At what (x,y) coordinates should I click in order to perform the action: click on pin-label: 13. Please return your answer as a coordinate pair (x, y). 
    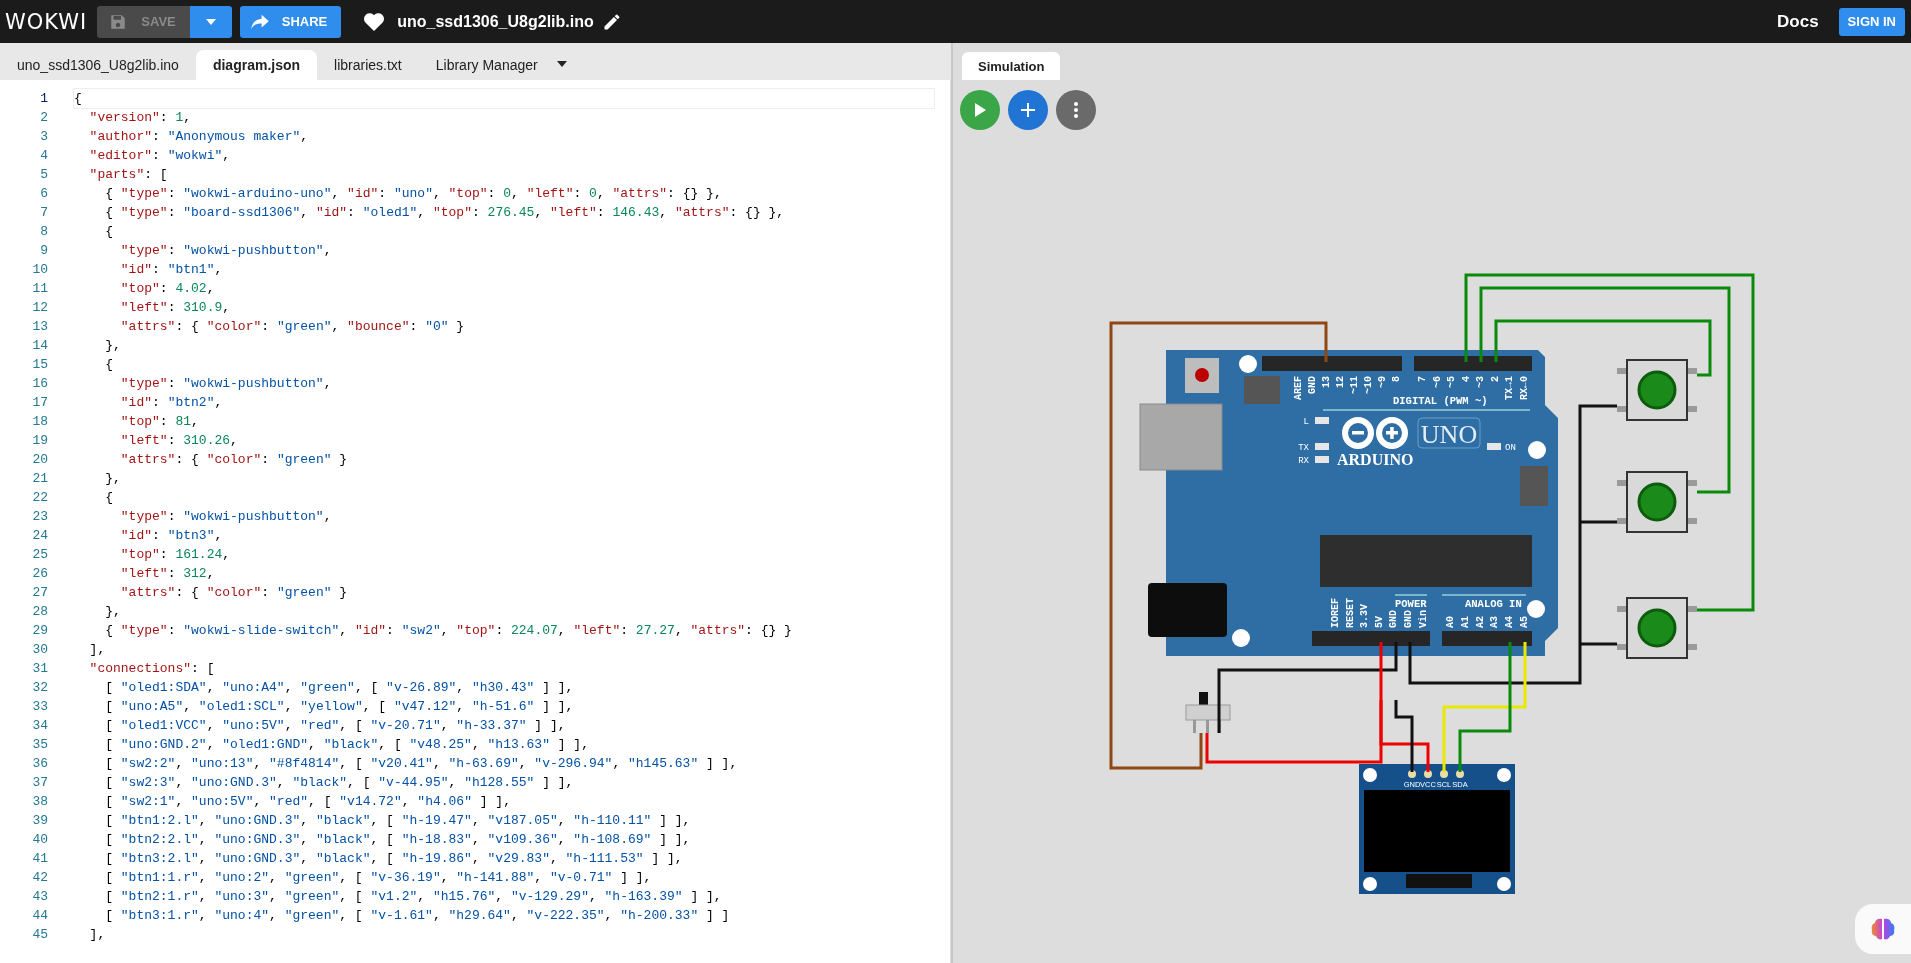
    Looking at the image, I should click on (1326, 382).